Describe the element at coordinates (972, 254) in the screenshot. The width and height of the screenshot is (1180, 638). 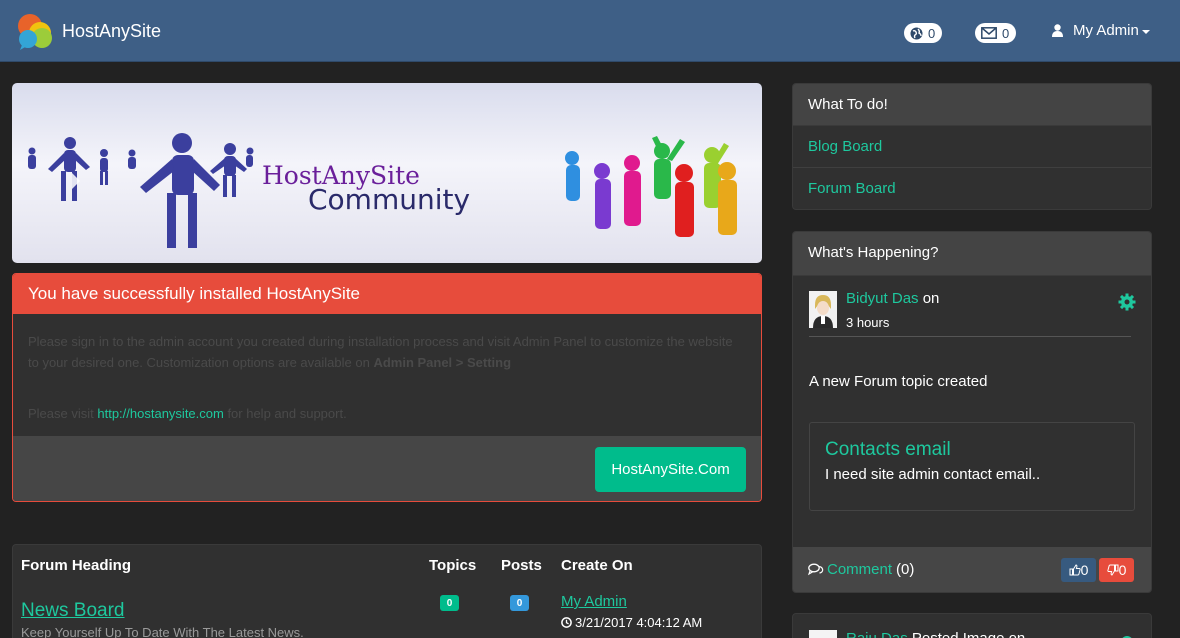
I see `whats-happening-heading: What's Happening?` at that location.